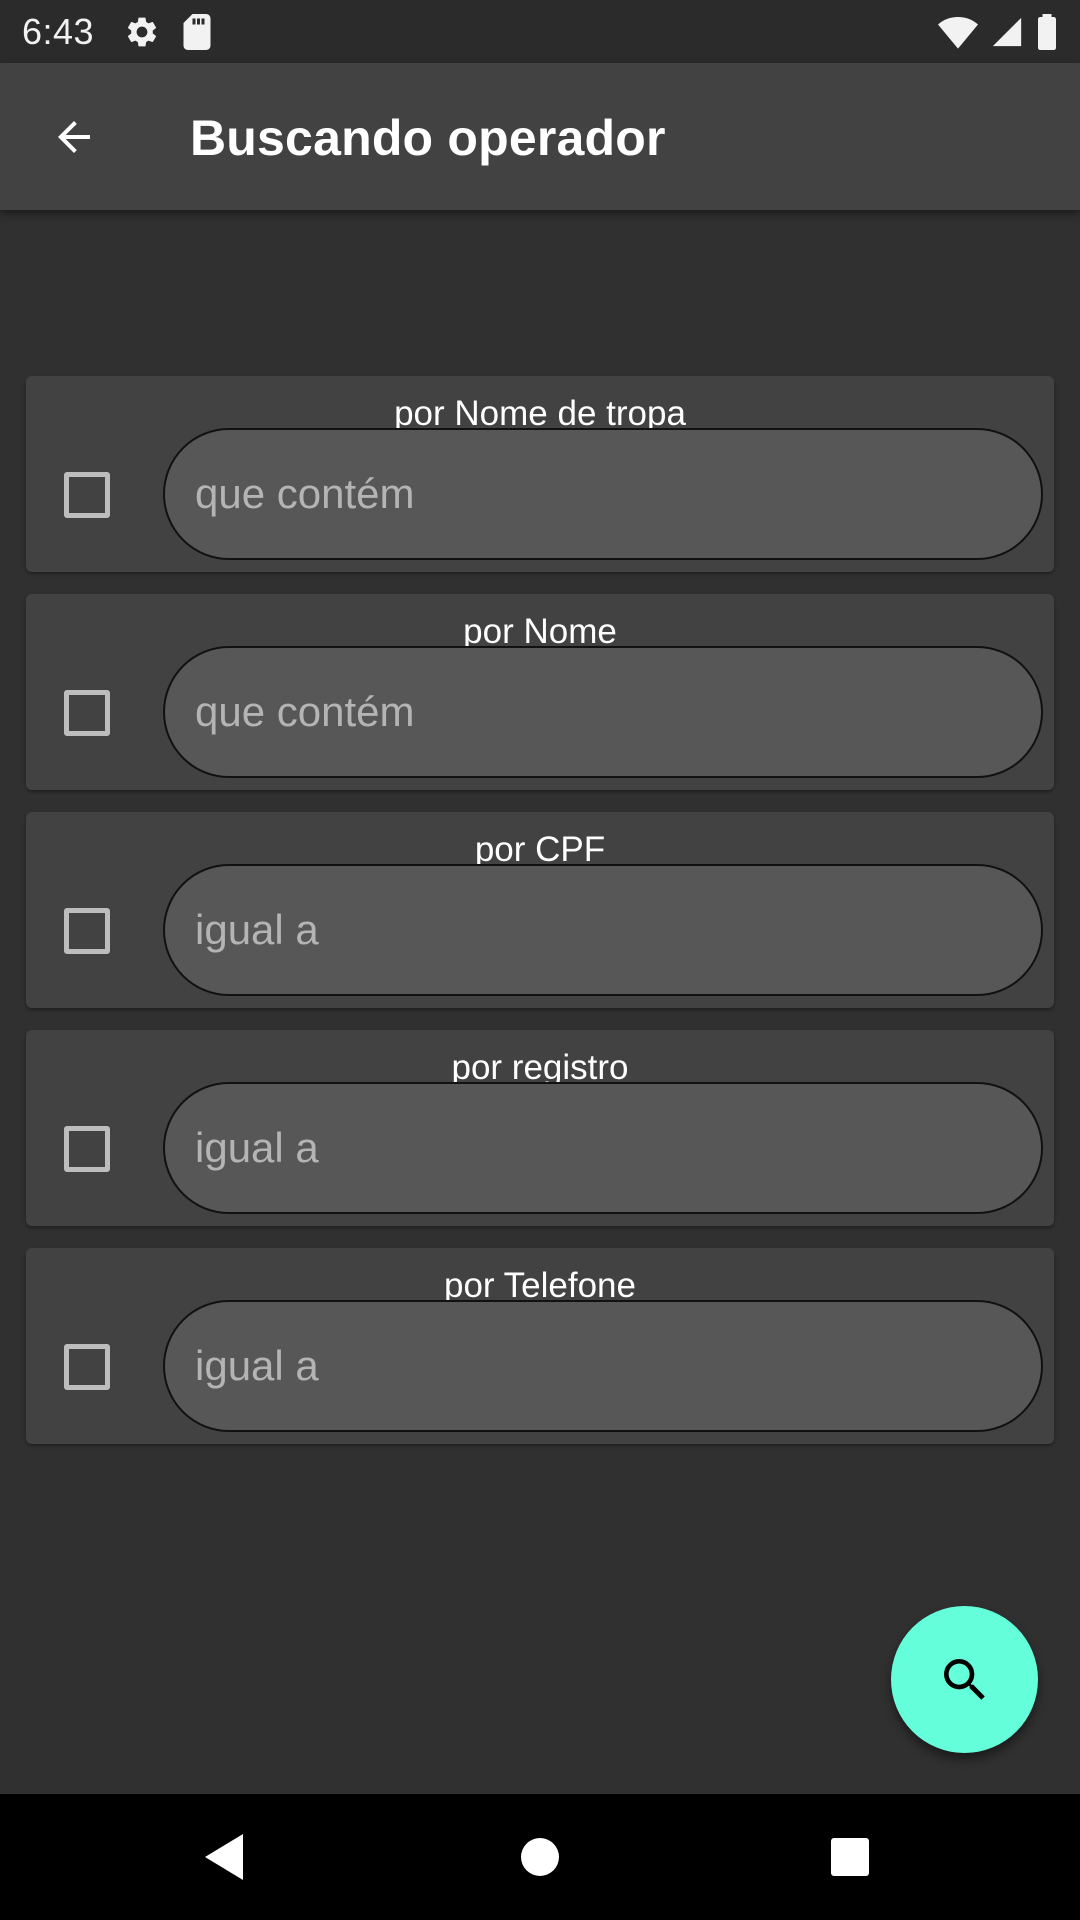  I want to click on battery-icon, so click(1047, 31).